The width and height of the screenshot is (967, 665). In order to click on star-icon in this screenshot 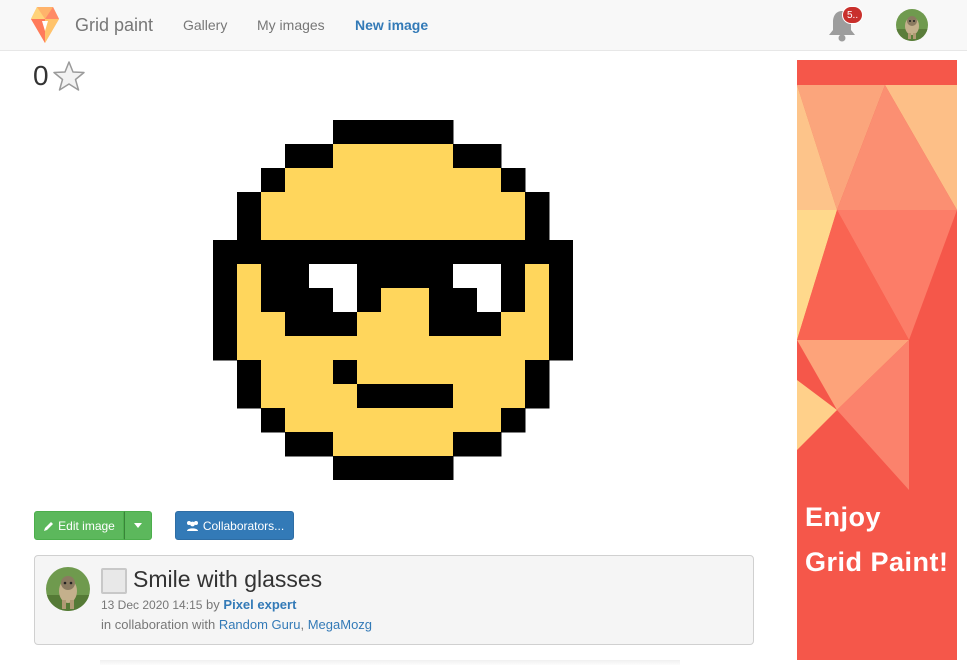, I will do `click(68, 76)`.